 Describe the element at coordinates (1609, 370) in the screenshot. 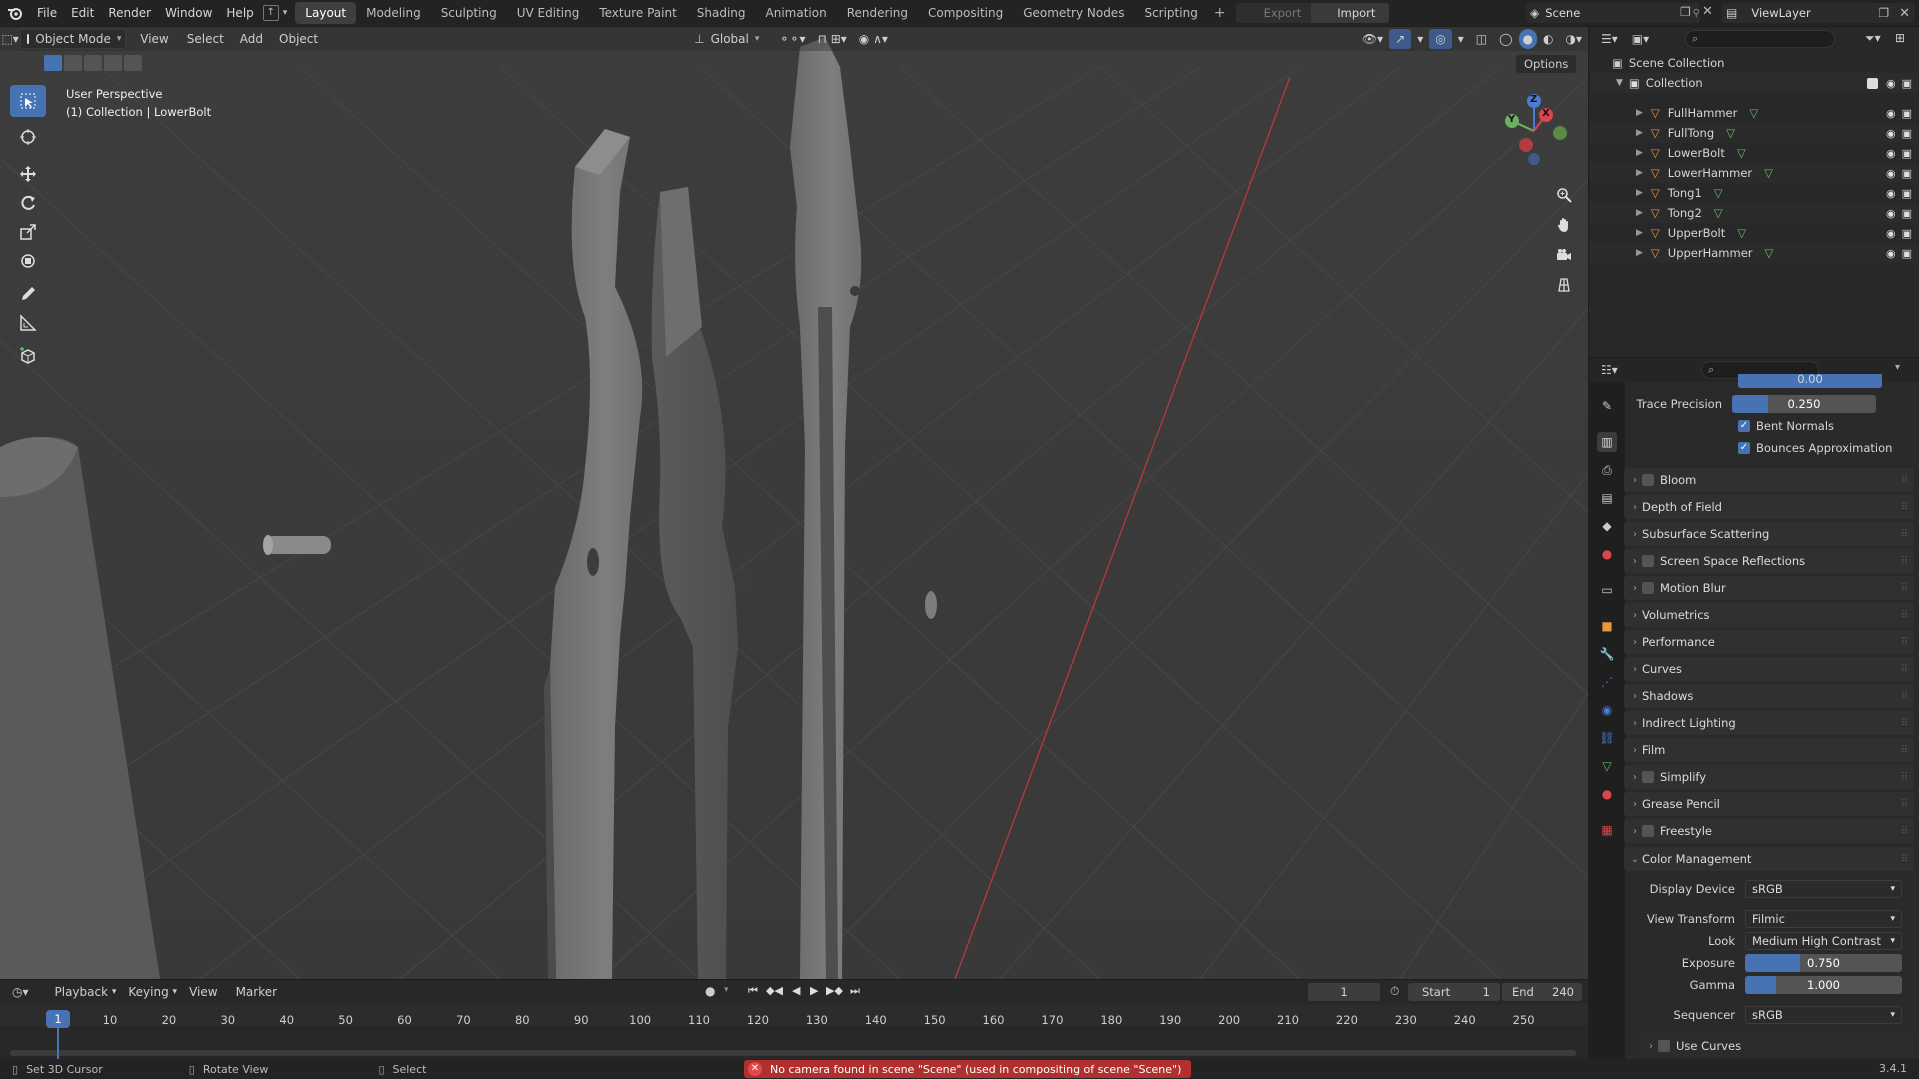

I see `properties-editor-icon: ☷▾` at that location.